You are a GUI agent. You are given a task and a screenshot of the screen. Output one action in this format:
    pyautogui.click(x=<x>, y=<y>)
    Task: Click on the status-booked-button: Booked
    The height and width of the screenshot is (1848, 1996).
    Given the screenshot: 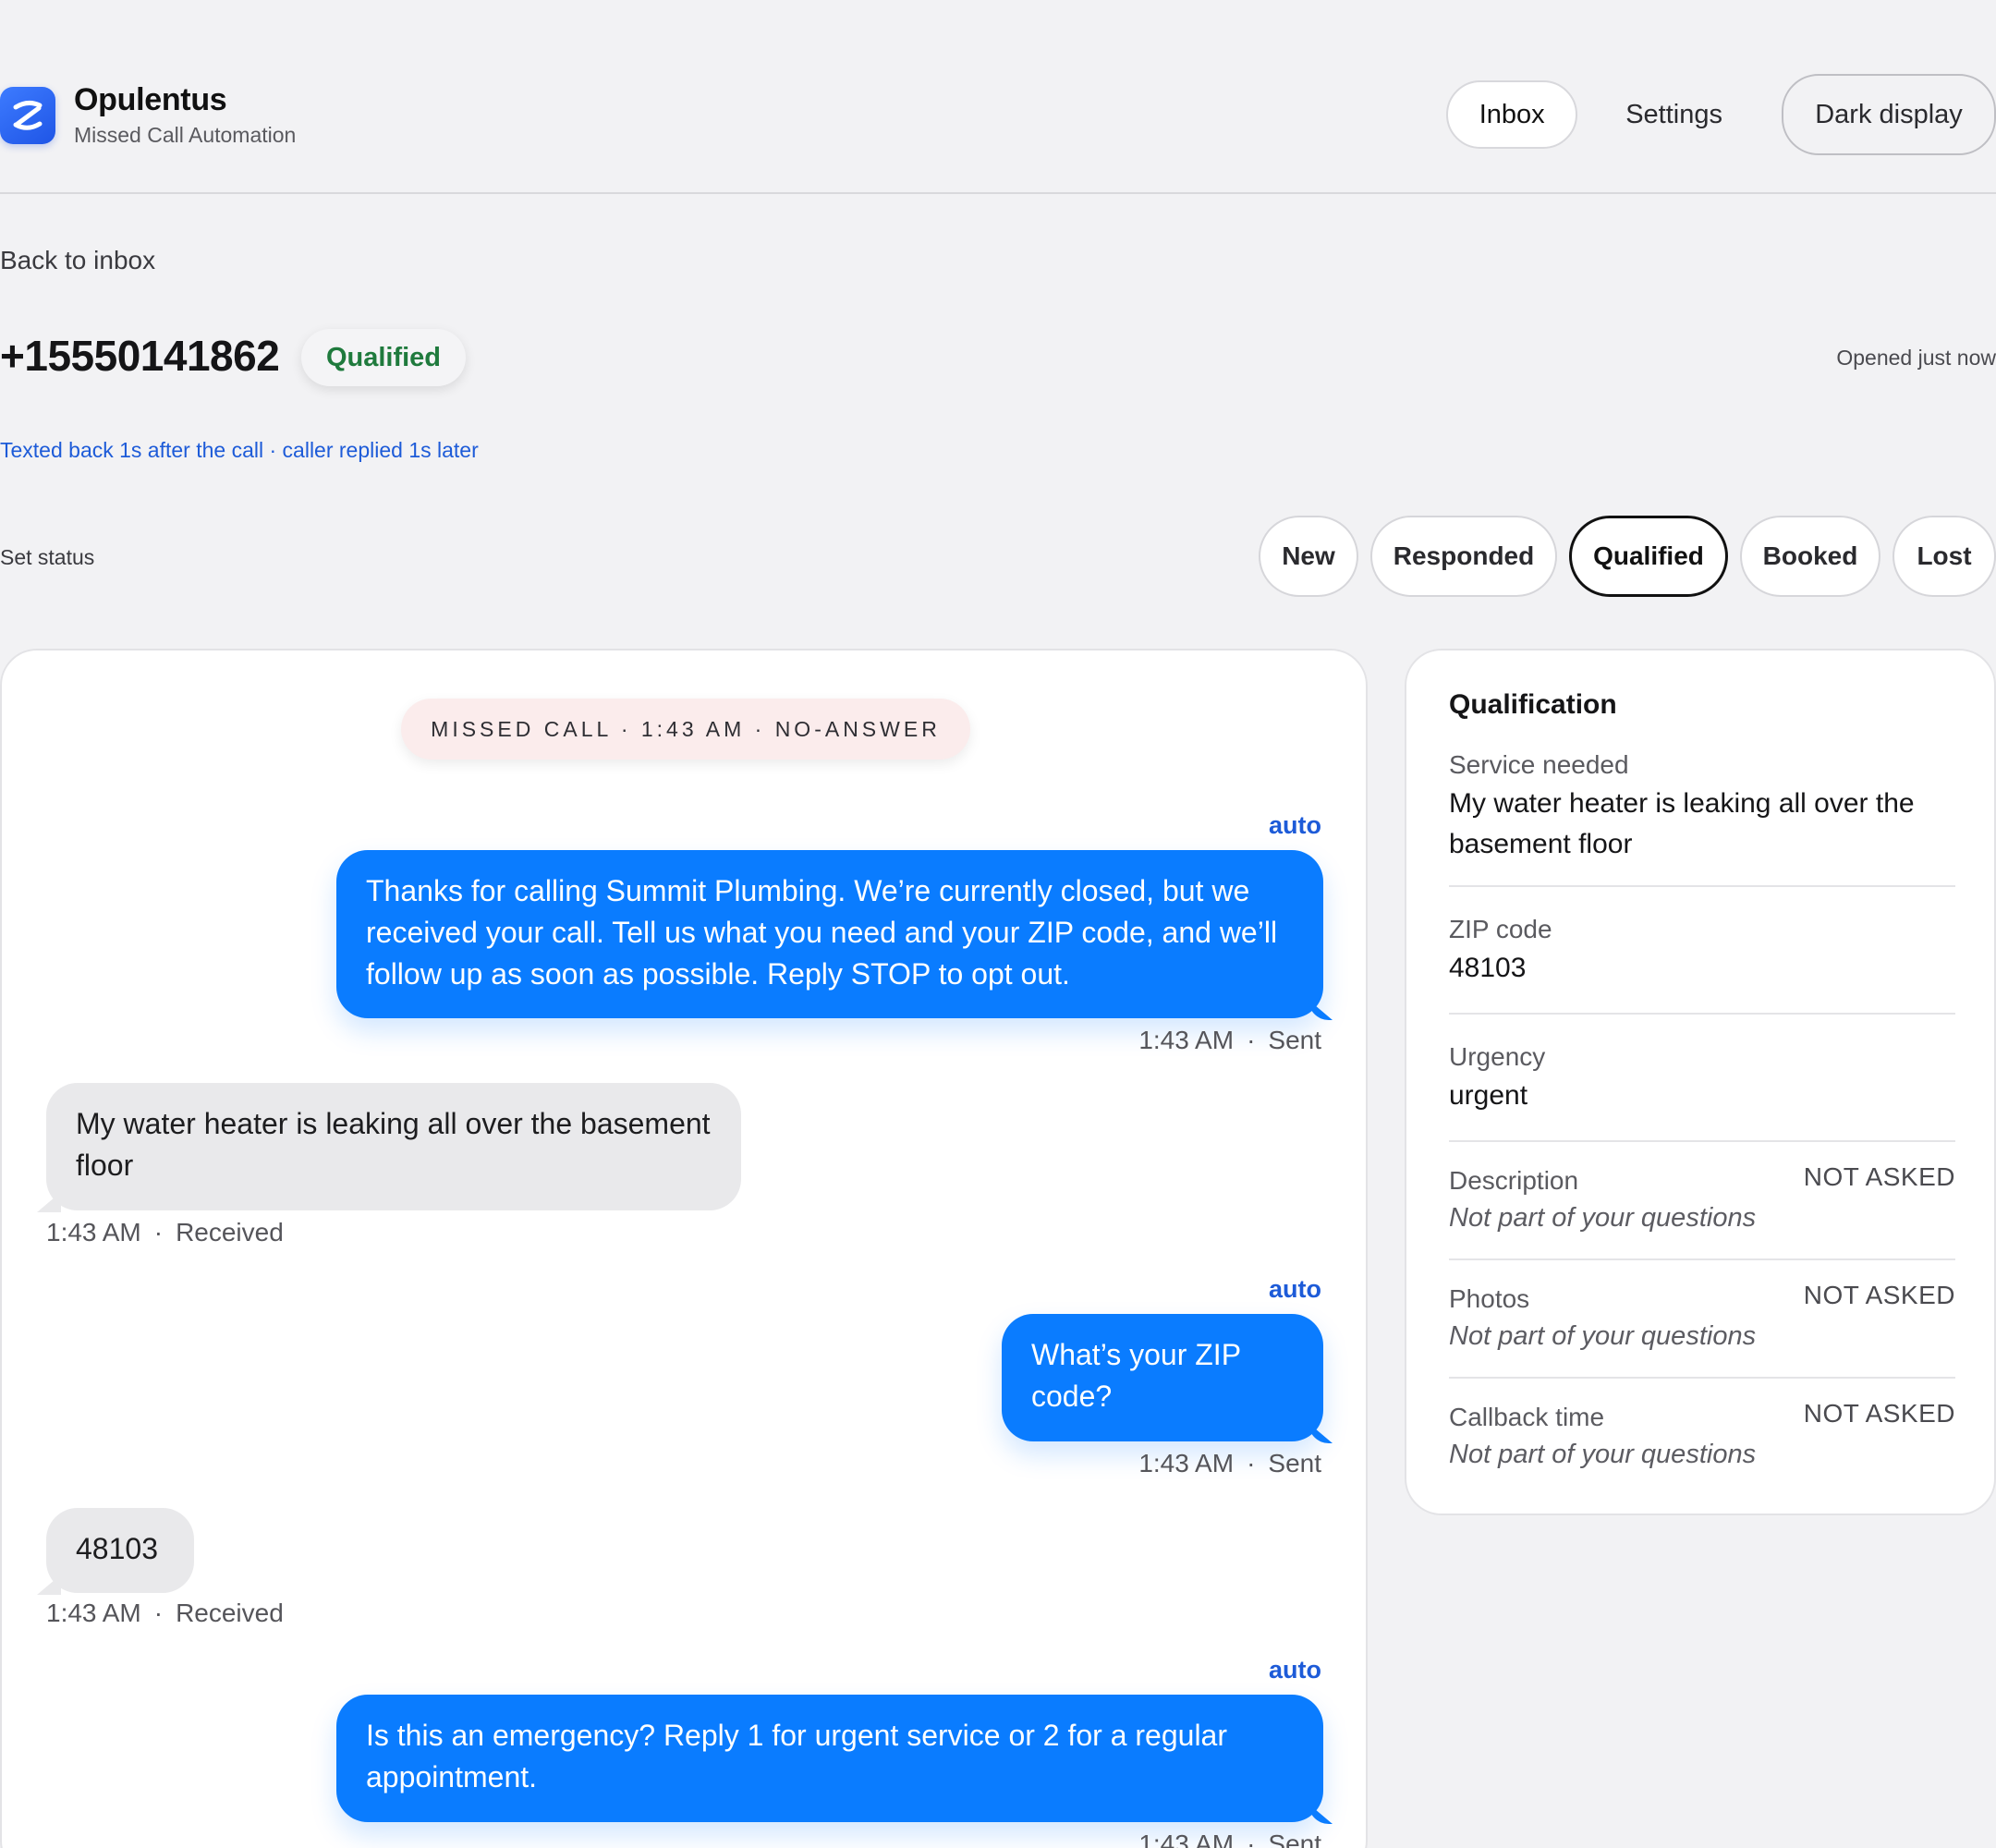 What is the action you would take?
    pyautogui.click(x=1810, y=556)
    